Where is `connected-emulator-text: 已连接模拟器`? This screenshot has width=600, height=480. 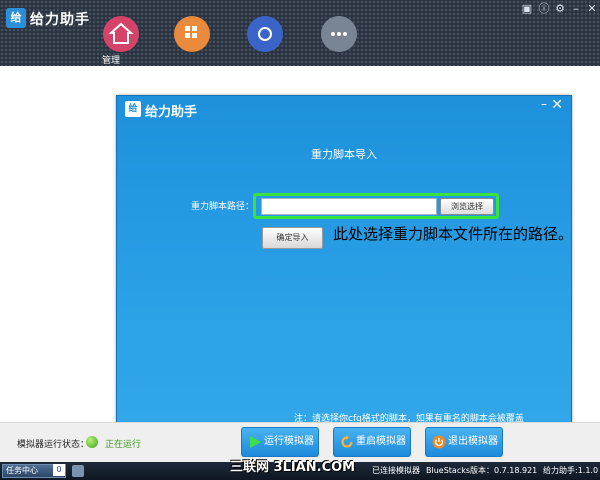
connected-emulator-text: 已连接模拟器 is located at coordinates (396, 470).